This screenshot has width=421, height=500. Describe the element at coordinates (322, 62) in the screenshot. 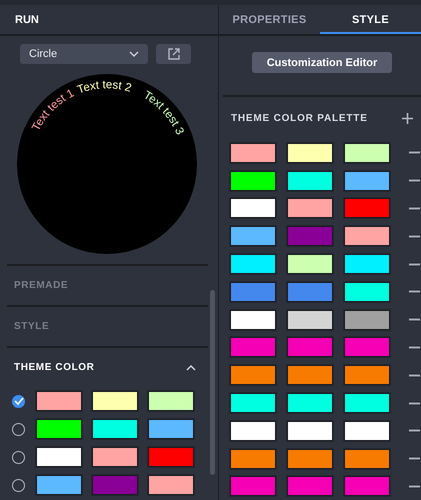

I see `customization-editor-button: Customization Editor` at that location.